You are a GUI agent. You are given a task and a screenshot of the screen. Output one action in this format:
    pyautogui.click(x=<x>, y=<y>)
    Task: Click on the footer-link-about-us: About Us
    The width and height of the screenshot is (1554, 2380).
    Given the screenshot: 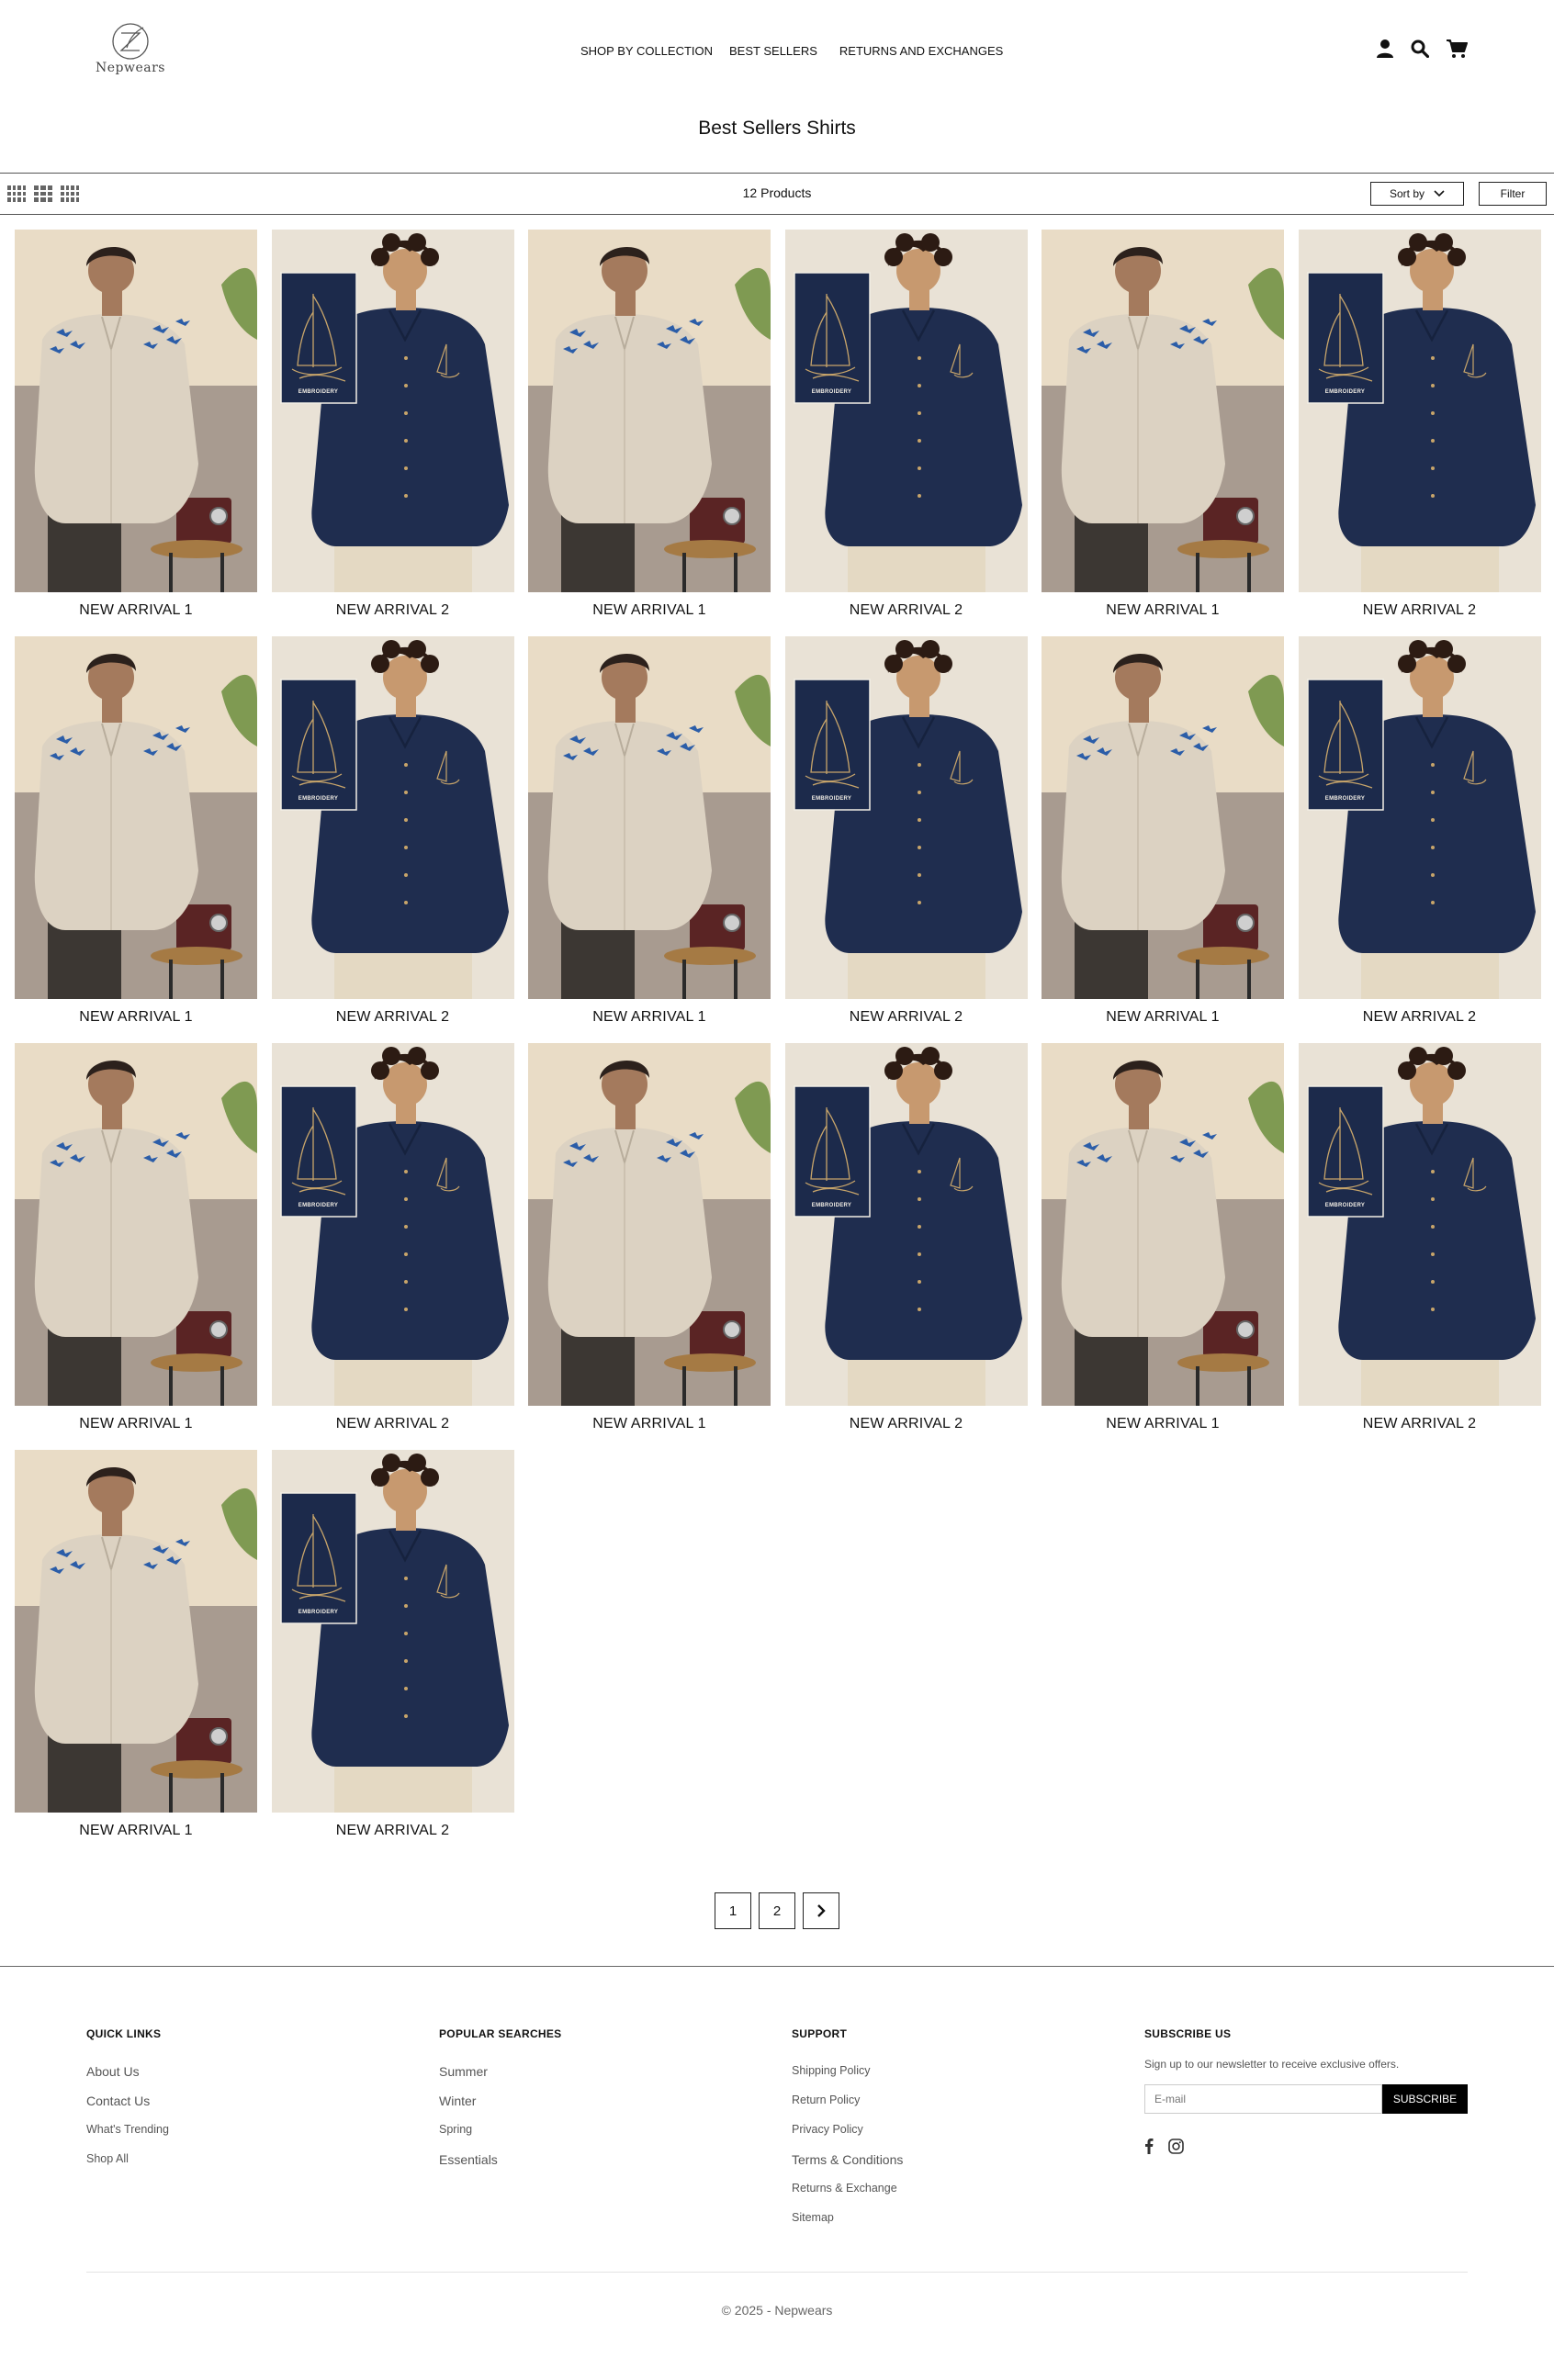 What is the action you would take?
    pyautogui.click(x=127, y=2079)
    